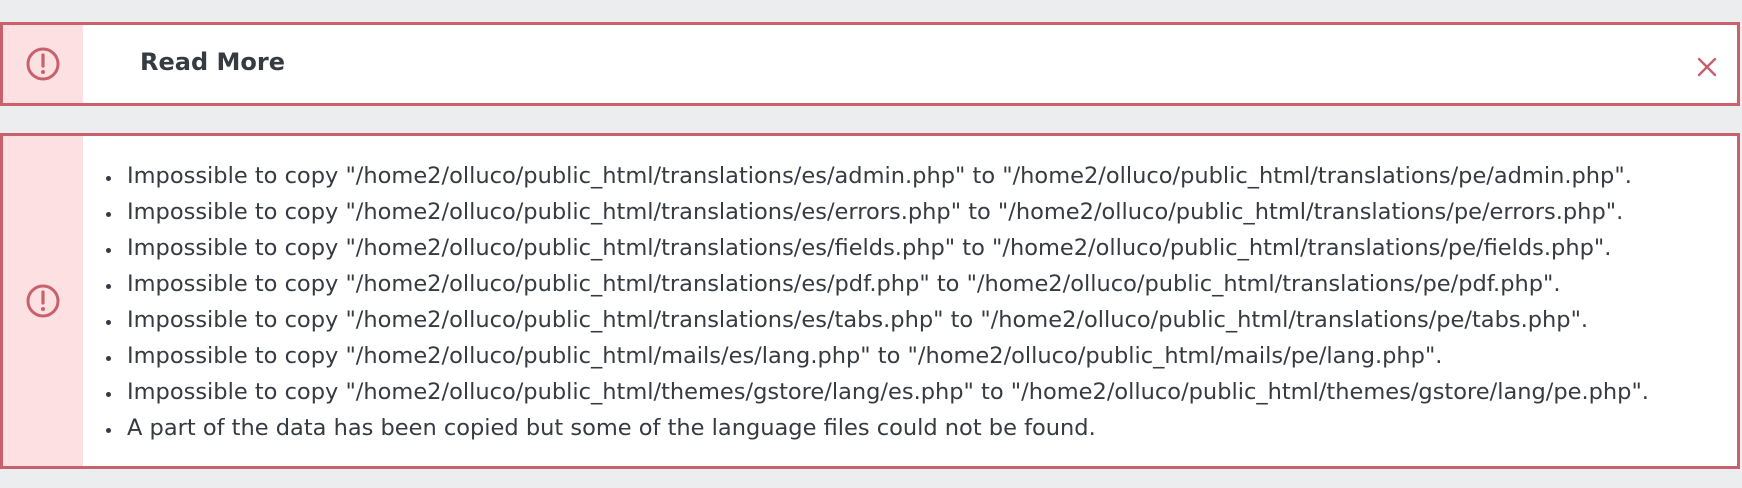  I want to click on read-more-title: Read More, so click(212, 62).